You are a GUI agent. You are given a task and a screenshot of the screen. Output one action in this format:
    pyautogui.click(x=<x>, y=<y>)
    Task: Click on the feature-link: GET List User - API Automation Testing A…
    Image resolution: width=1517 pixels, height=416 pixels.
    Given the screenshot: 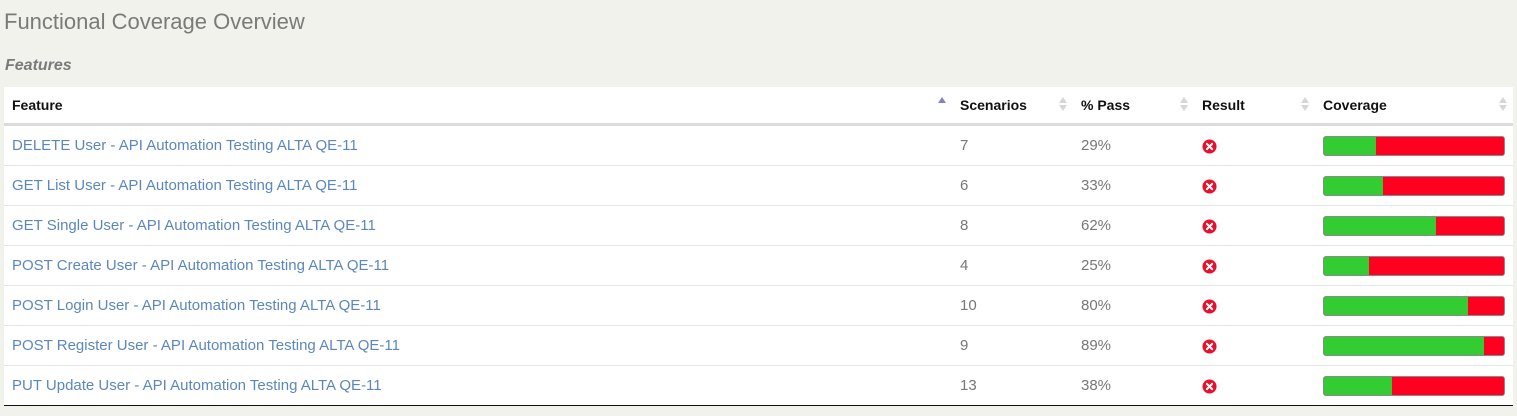 What is the action you would take?
    pyautogui.click(x=184, y=185)
    